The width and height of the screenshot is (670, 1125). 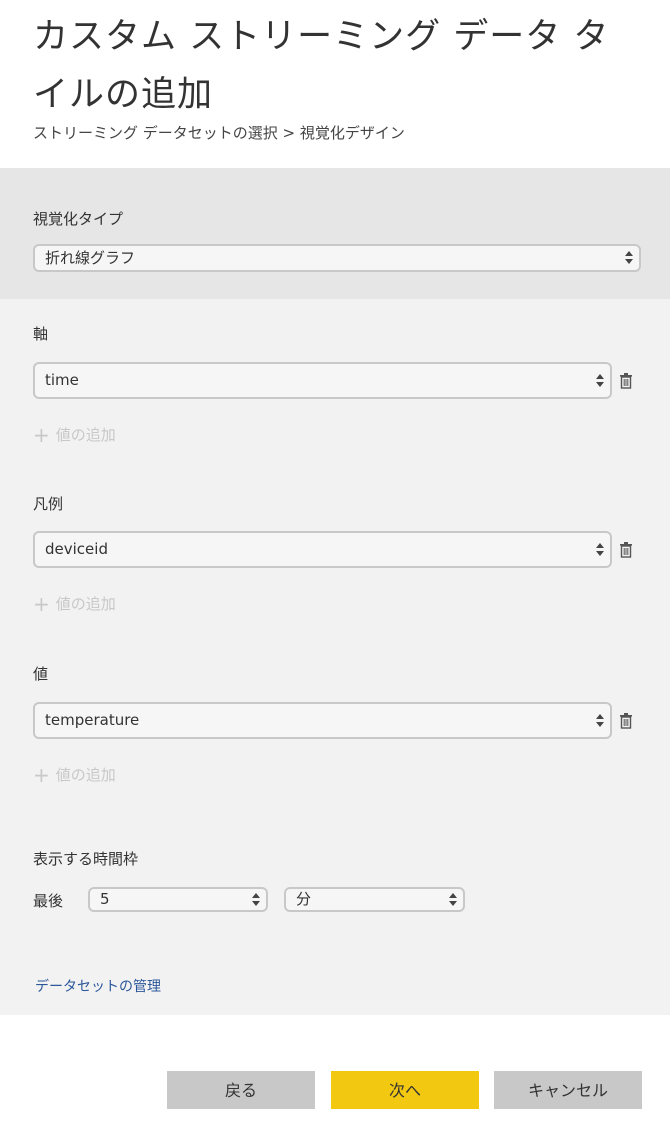 I want to click on add-values-value-button: + 値の追加, so click(x=74, y=775).